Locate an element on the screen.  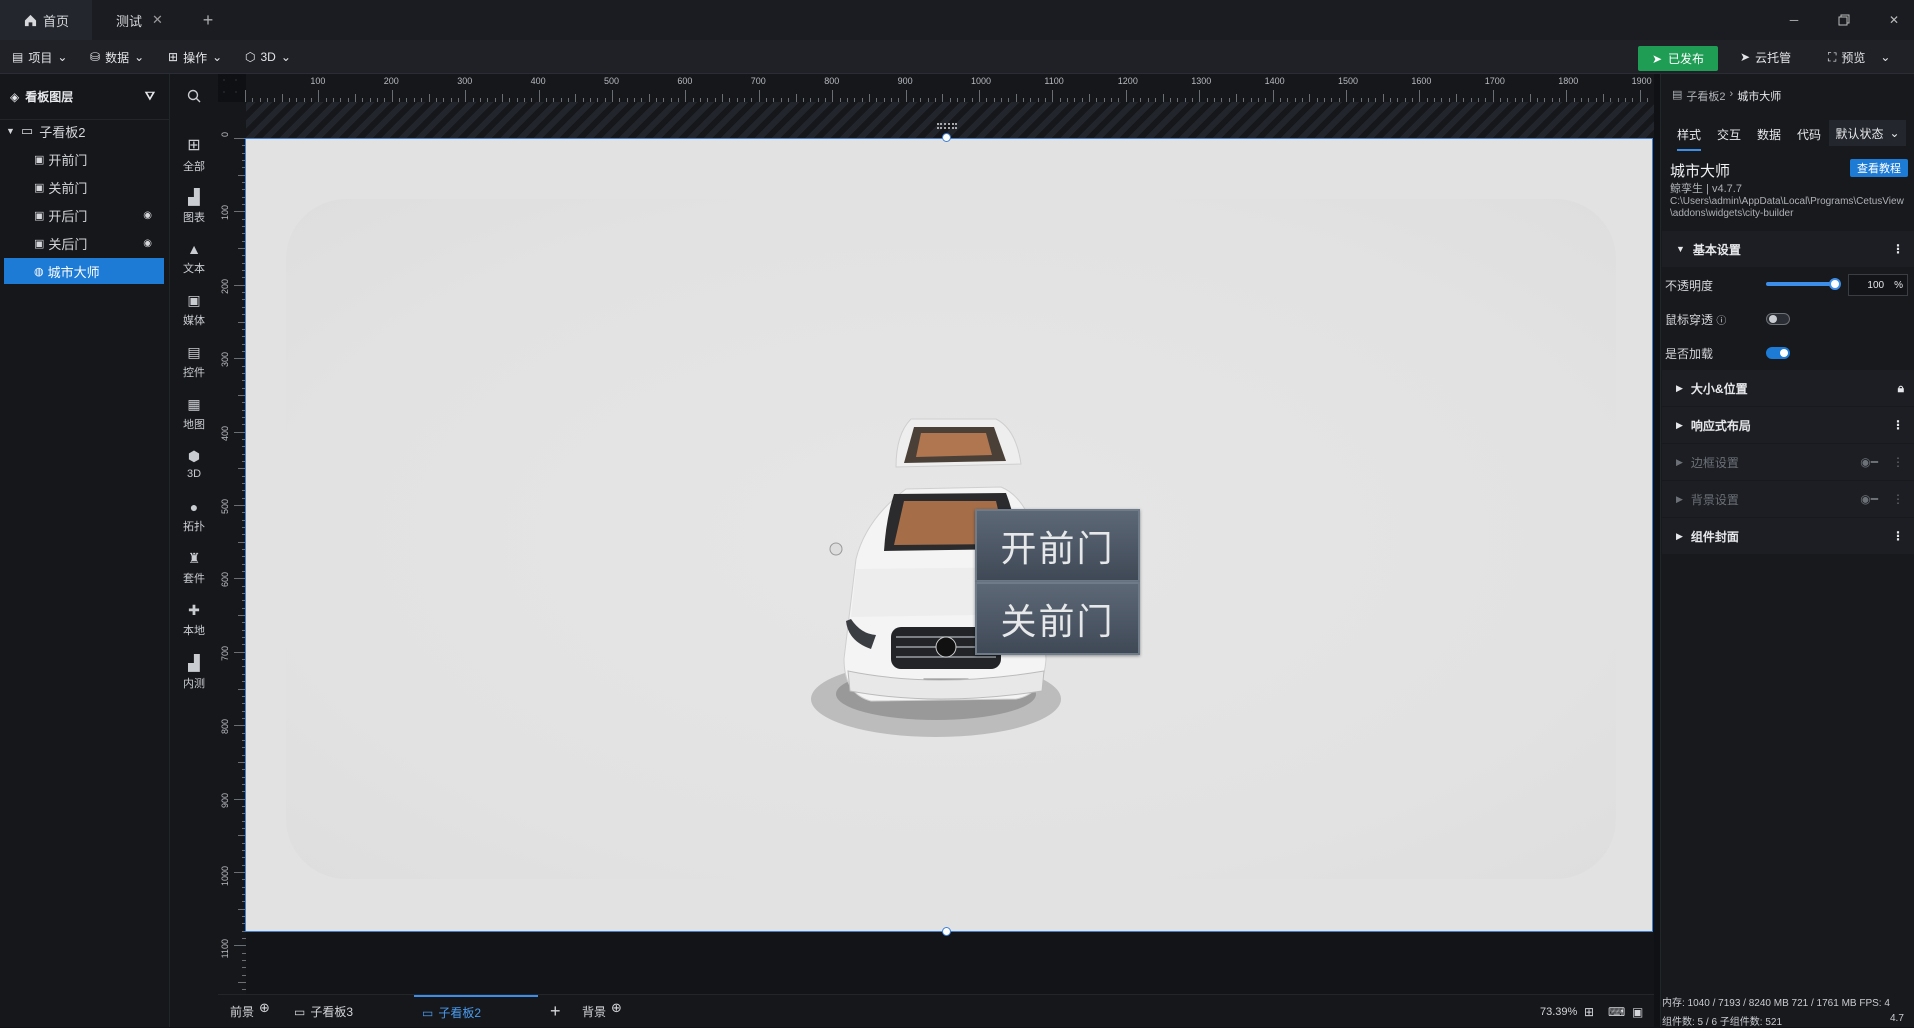
state-select: 默认状态 ⌄ is located at coordinates (1867, 133).